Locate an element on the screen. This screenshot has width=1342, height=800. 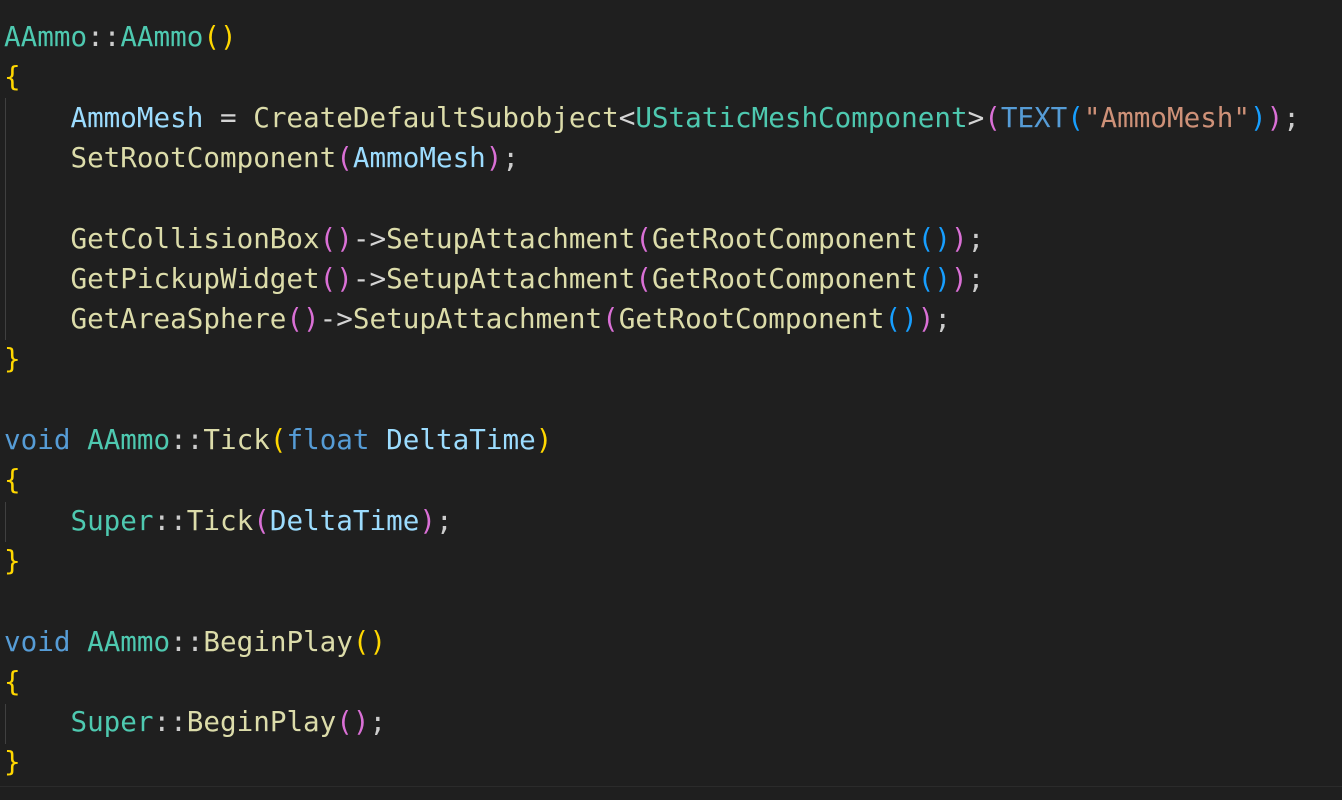
function-token: GetCollisionBox is located at coordinates (195, 238).